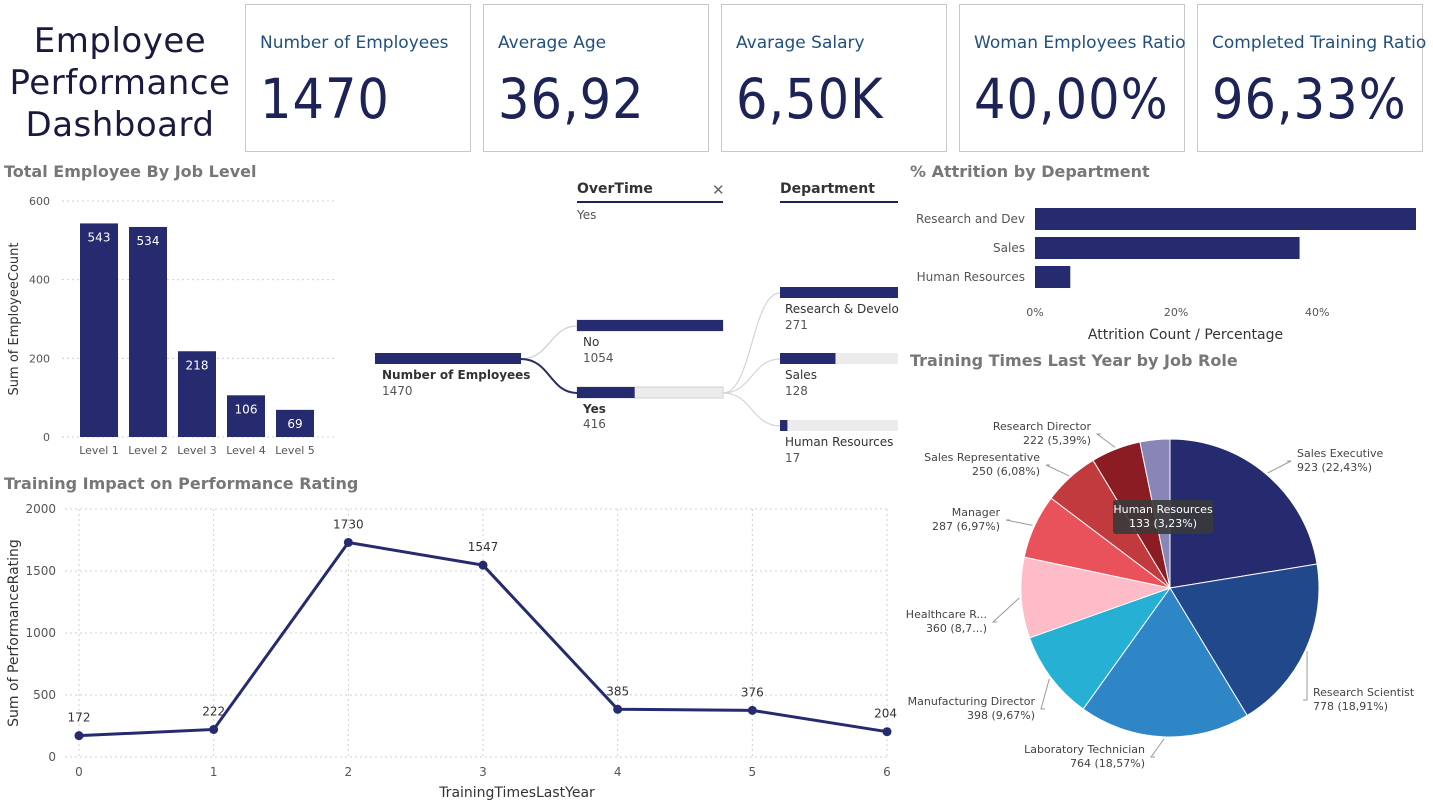  What do you see at coordinates (1042, 426) in the screenshot?
I see `pie-slice-name: Research Director` at bounding box center [1042, 426].